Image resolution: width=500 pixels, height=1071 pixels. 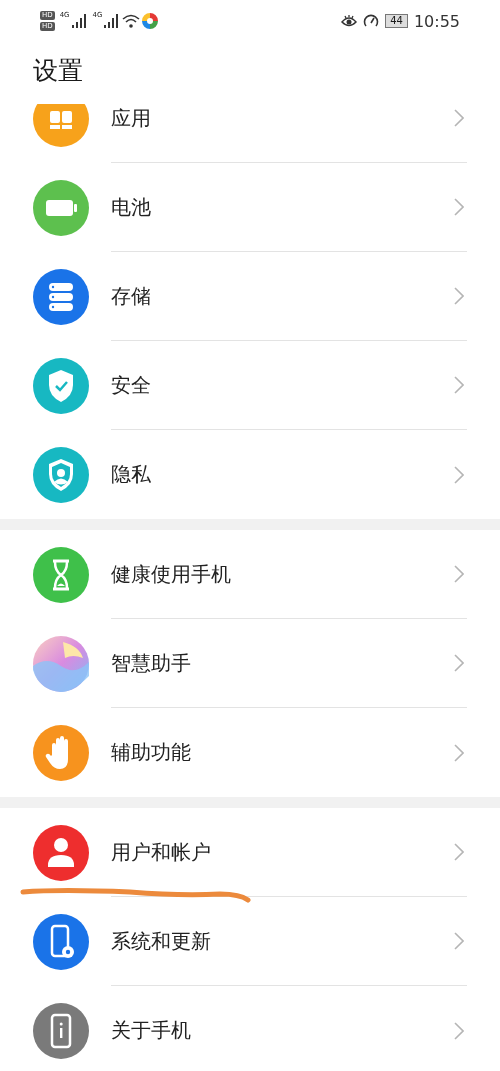 I want to click on item-label: 辅助功能, so click(x=151, y=752).